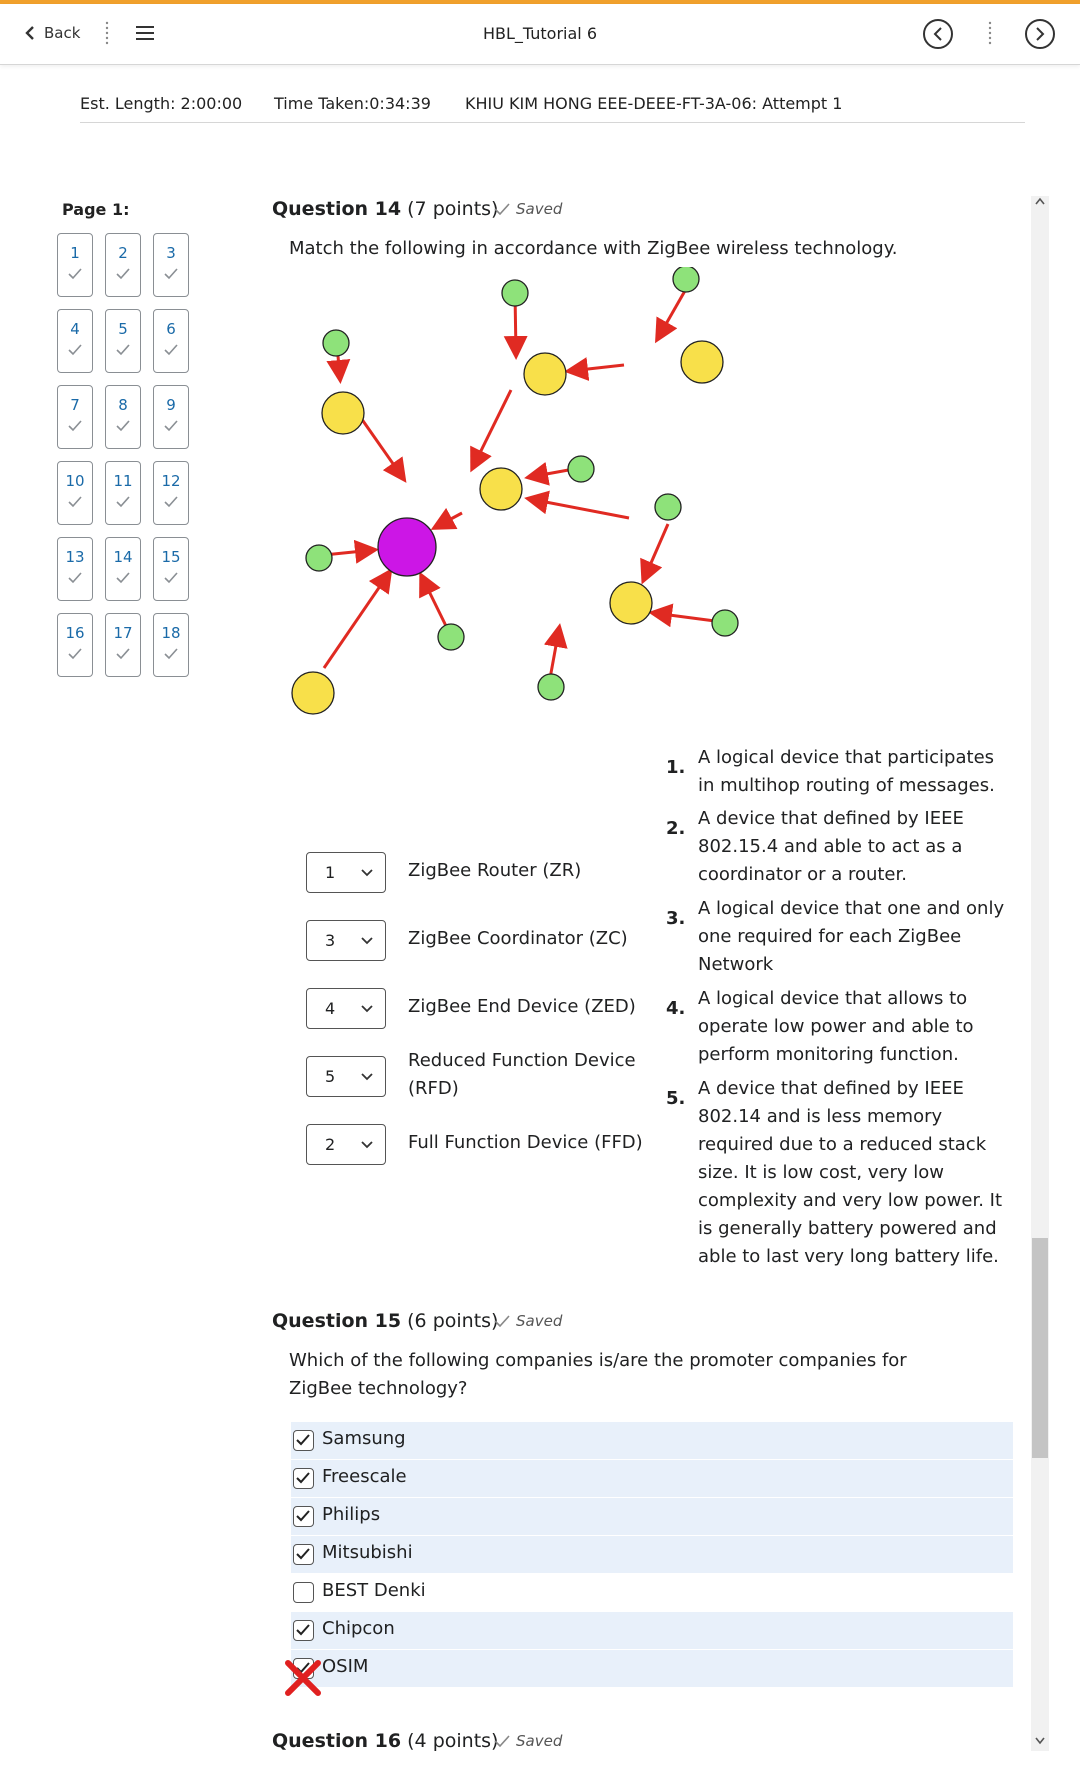 This screenshot has width=1080, height=1767. What do you see at coordinates (171, 493) in the screenshot?
I see `question-nav-button: 12` at bounding box center [171, 493].